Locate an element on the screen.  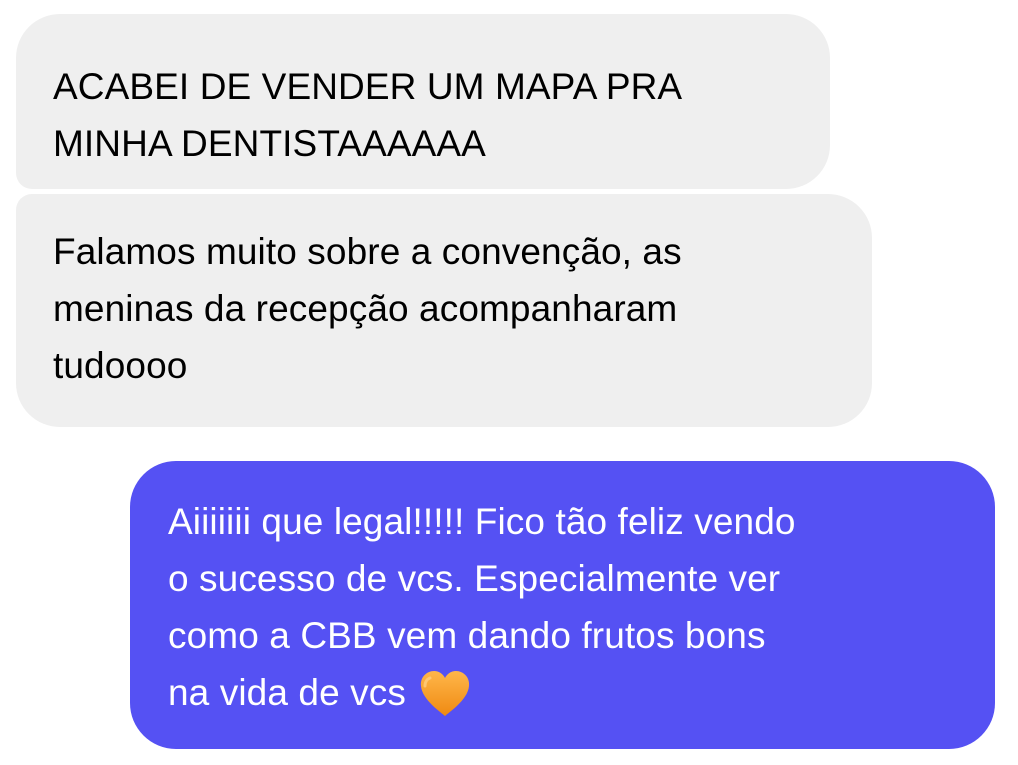
message-text-line: o sucesso de vcs. Especialmente ver is located at coordinates (474, 578).